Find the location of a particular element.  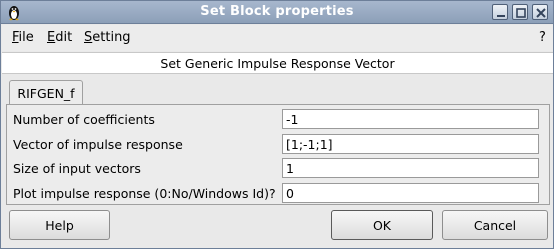

cancel-button: Cancel is located at coordinates (495, 225).